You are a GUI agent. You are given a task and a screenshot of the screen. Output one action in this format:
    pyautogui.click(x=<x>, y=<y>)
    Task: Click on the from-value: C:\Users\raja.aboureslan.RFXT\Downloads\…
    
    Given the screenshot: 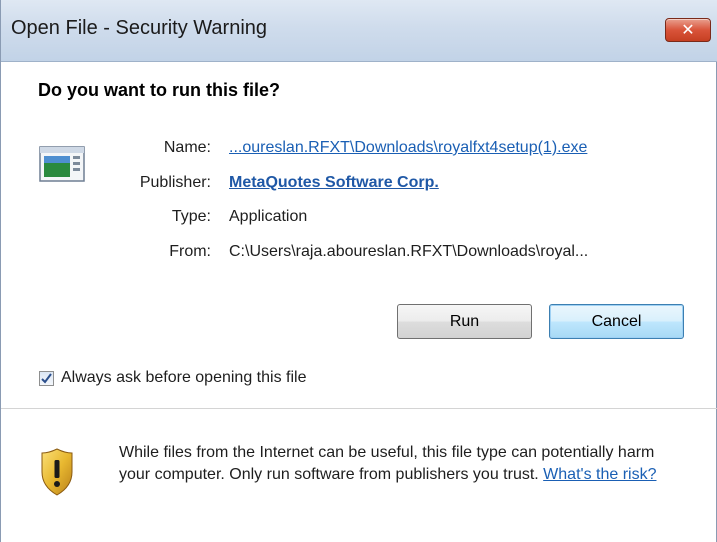 What is the action you would take?
    pyautogui.click(x=409, y=251)
    